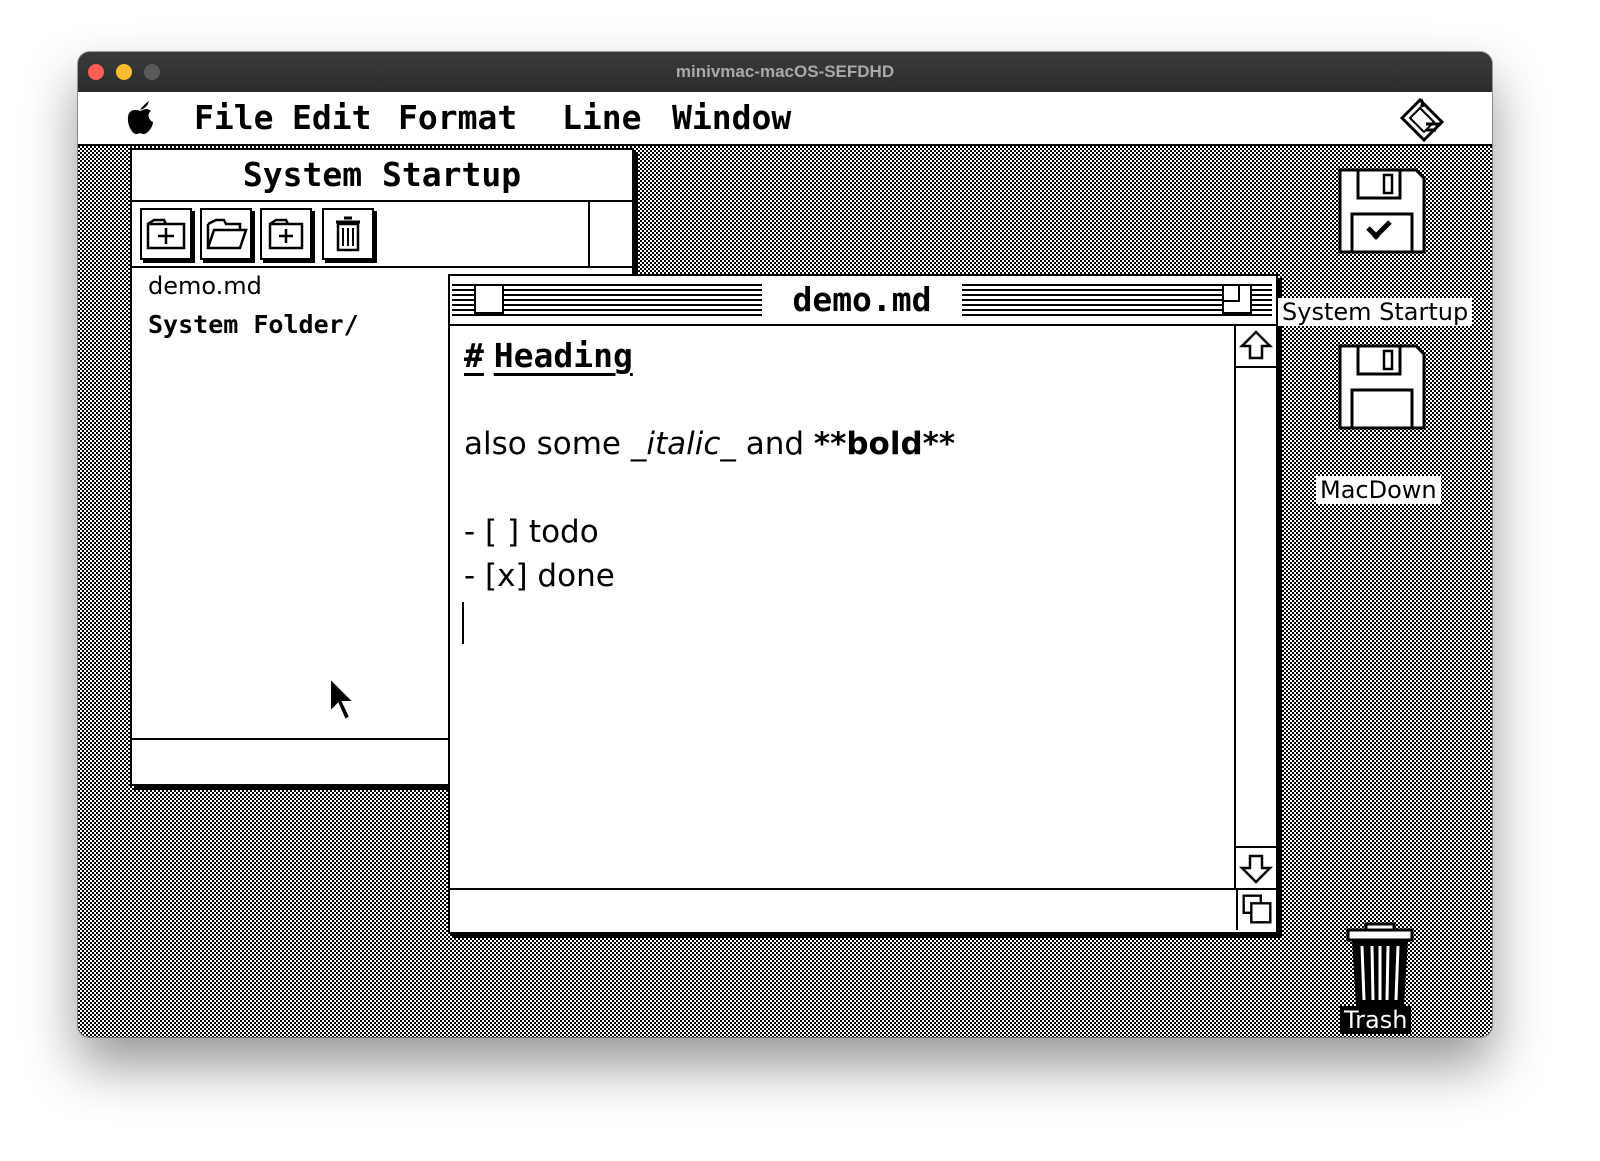 Image resolution: width=1600 pixels, height=1161 pixels. Describe the element at coordinates (457, 118) in the screenshot. I see `menu-format: Format` at that location.